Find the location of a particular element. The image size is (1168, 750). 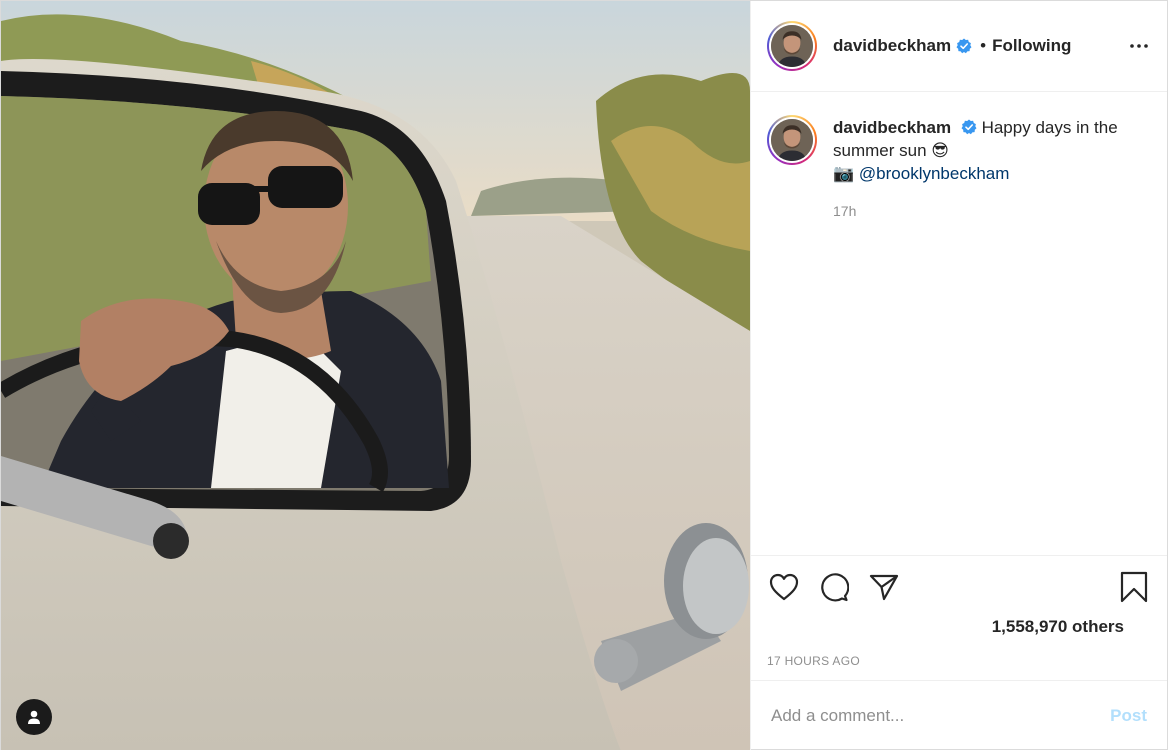

avatar-image is located at coordinates (792, 46).